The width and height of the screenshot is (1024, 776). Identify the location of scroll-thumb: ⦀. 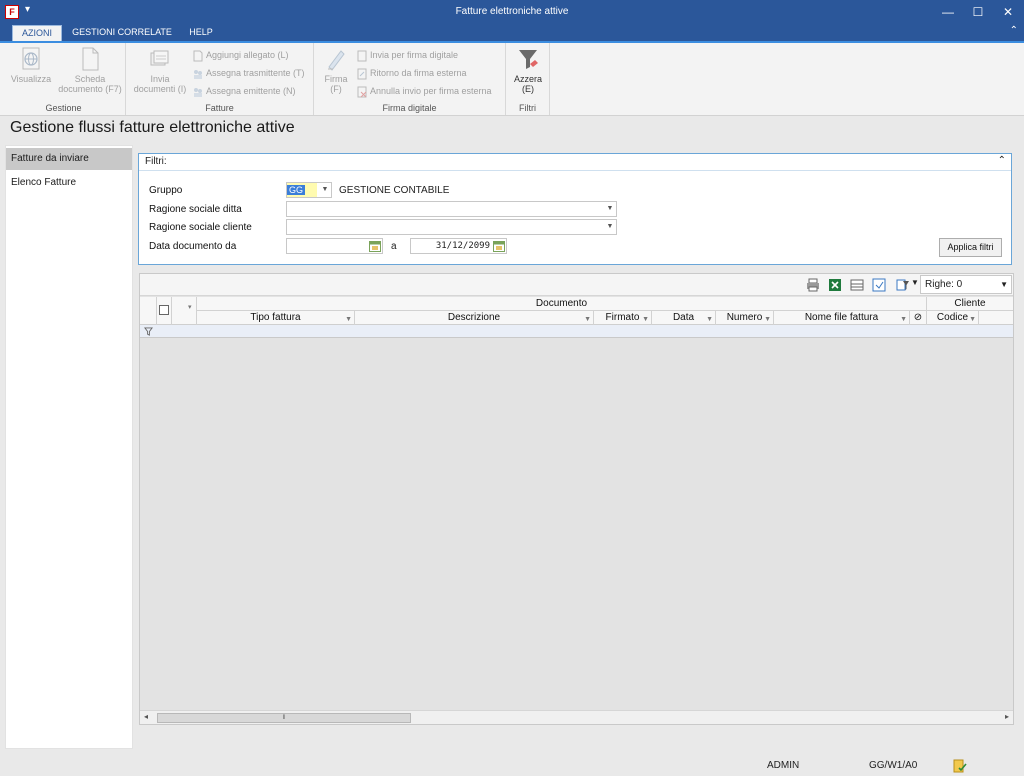
(284, 718).